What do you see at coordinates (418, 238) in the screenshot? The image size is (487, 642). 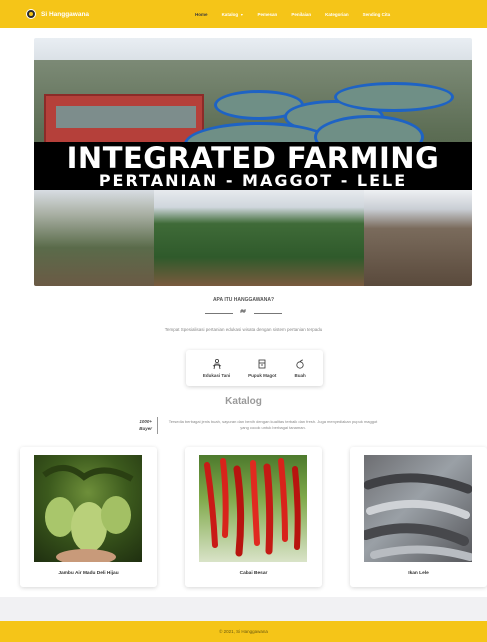 I see `hero-photo-seedlings` at bounding box center [418, 238].